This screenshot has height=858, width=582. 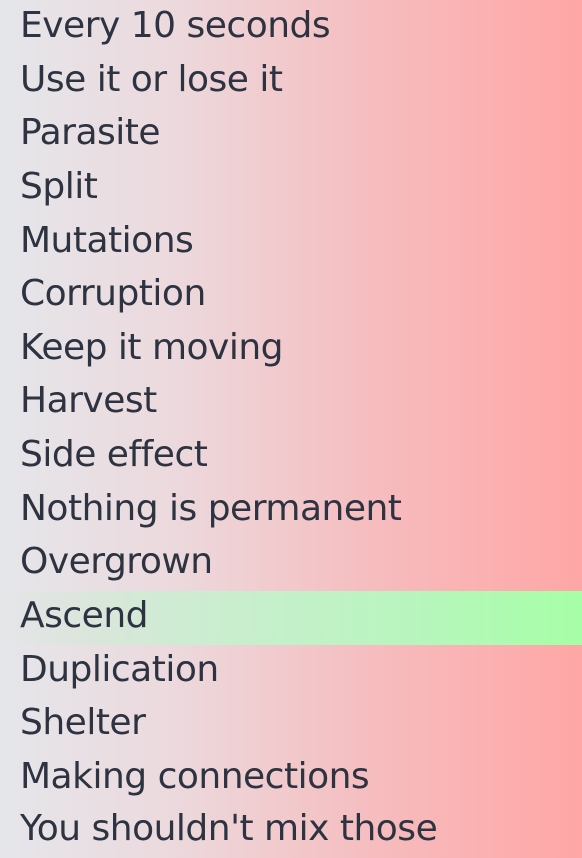 What do you see at coordinates (291, 564) in the screenshot?
I see `theme-item-overgrown: Overgrown` at bounding box center [291, 564].